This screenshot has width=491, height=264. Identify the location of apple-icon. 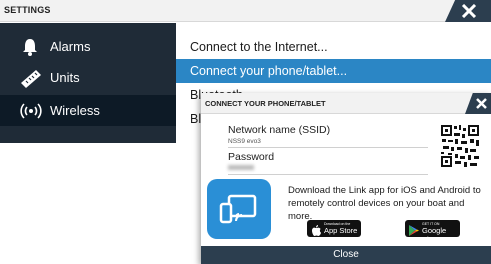
(316, 232).